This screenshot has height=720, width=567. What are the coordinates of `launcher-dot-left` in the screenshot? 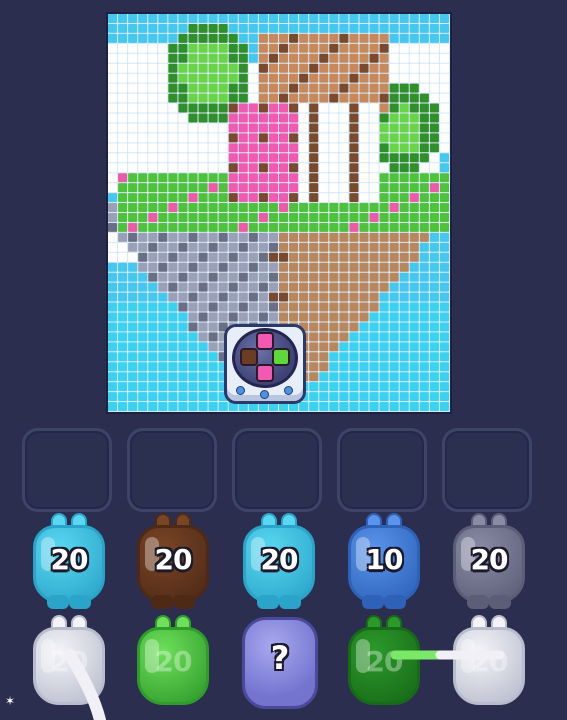 It's located at (240, 390).